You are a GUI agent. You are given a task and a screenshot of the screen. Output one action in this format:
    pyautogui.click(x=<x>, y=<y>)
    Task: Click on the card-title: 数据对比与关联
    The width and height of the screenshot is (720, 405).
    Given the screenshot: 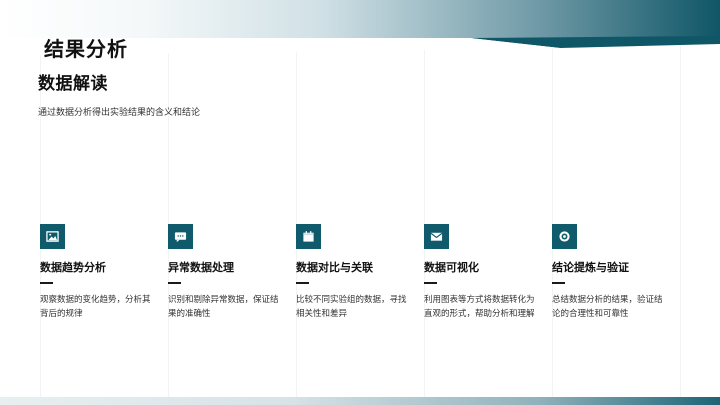 What is the action you would take?
    pyautogui.click(x=334, y=267)
    